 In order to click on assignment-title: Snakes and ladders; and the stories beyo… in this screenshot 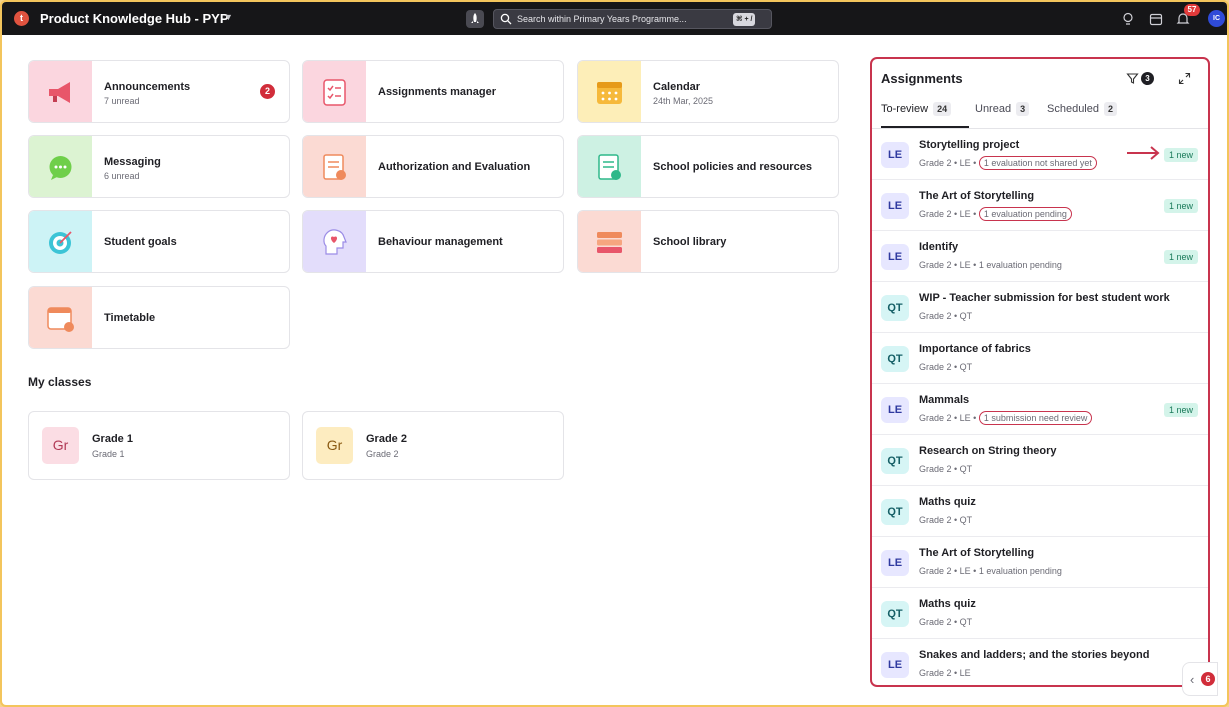, I will do `click(1034, 655)`.